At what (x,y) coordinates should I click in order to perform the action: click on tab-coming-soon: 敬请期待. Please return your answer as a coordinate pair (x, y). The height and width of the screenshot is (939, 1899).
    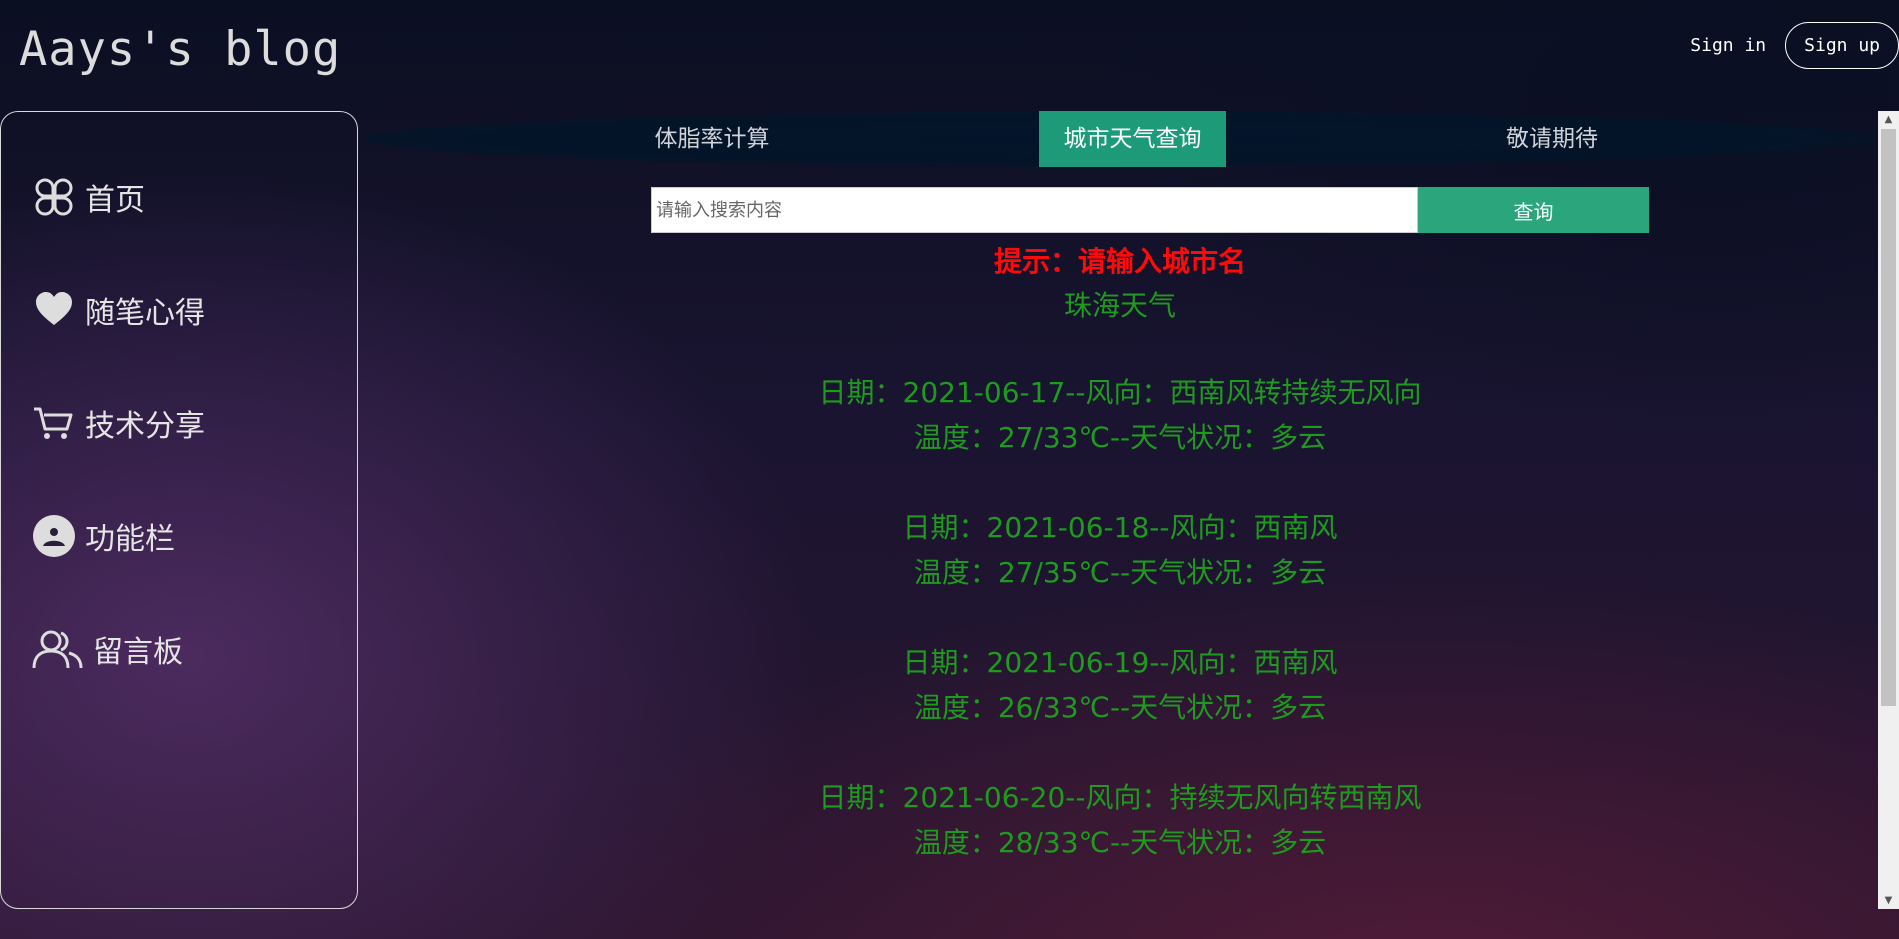
    Looking at the image, I should click on (1552, 139).